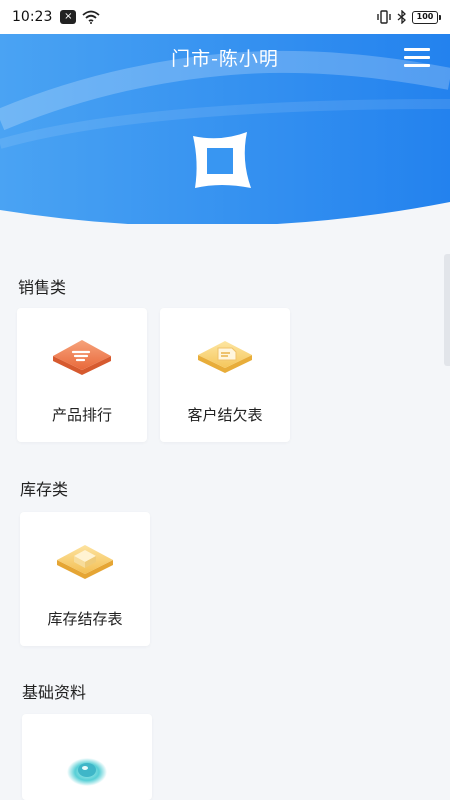 The image size is (450, 800). What do you see at coordinates (81, 415) in the screenshot?
I see `product-ranking-label: 产品排行` at bounding box center [81, 415].